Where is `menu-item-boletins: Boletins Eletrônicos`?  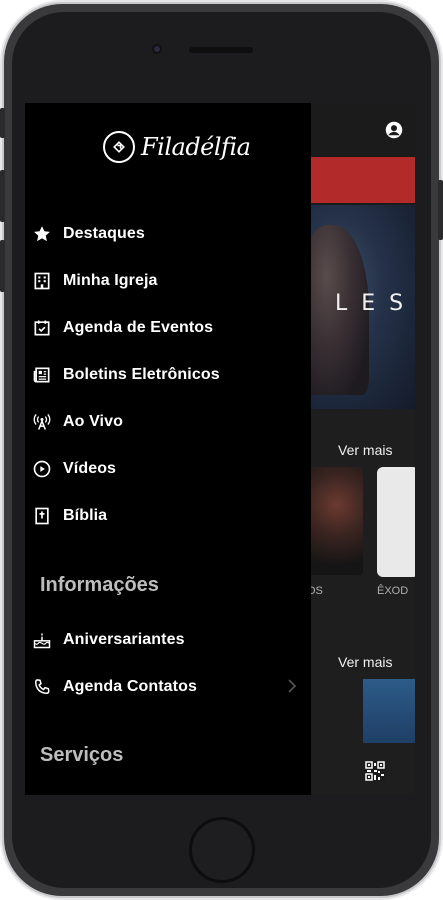 menu-item-boletins: Boletins Eletrônicos is located at coordinates (168, 375).